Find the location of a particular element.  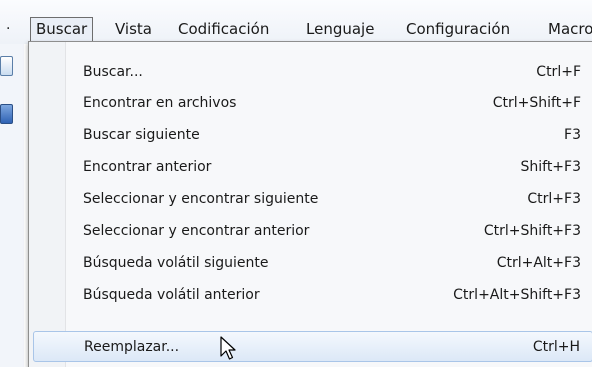

menu-item-buscar-siguiente: Buscar siguiente F3 is located at coordinates (312, 135).